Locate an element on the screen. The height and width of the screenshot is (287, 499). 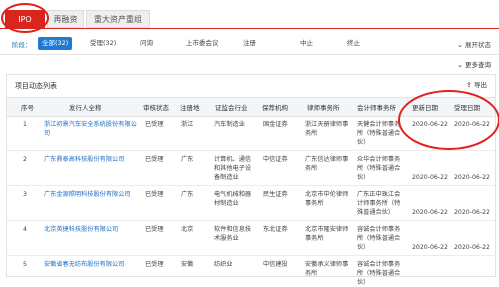
export-button: ⇪ 导出 is located at coordinates (476, 84).